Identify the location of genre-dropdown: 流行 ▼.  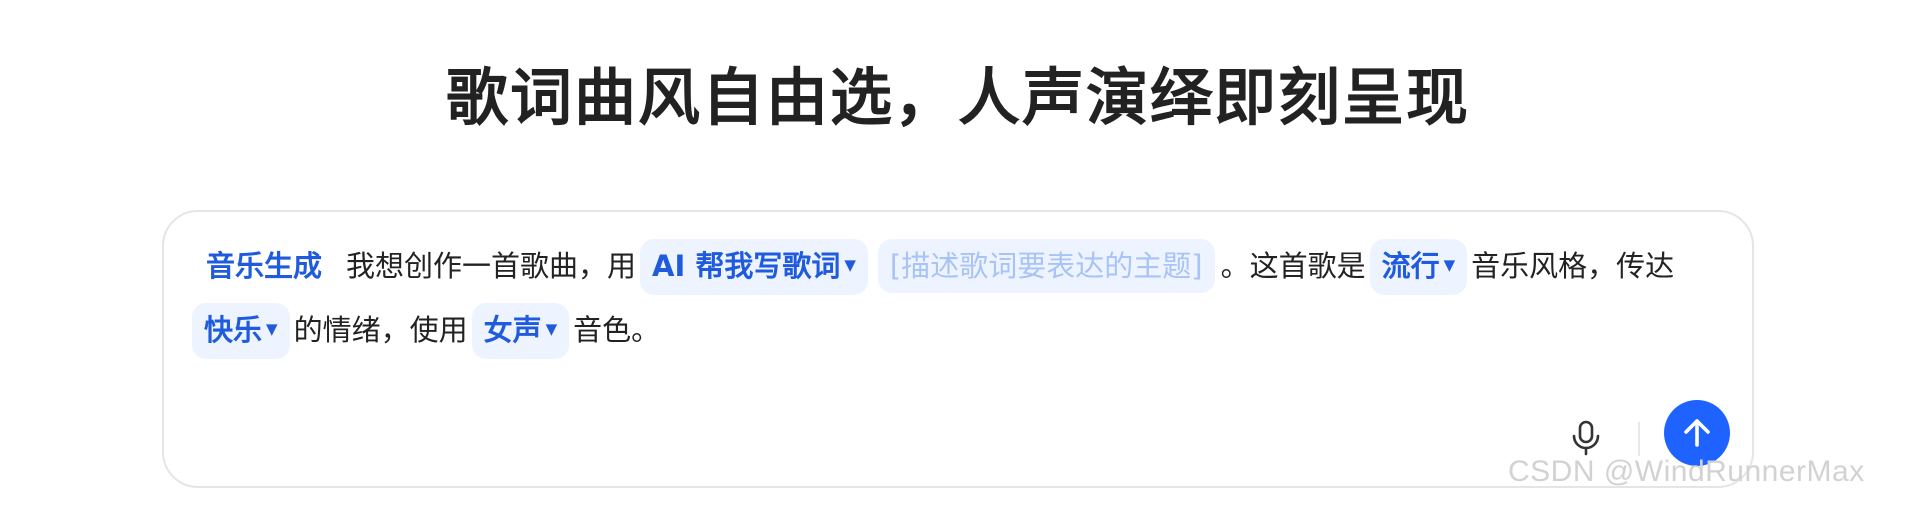
(1418, 267).